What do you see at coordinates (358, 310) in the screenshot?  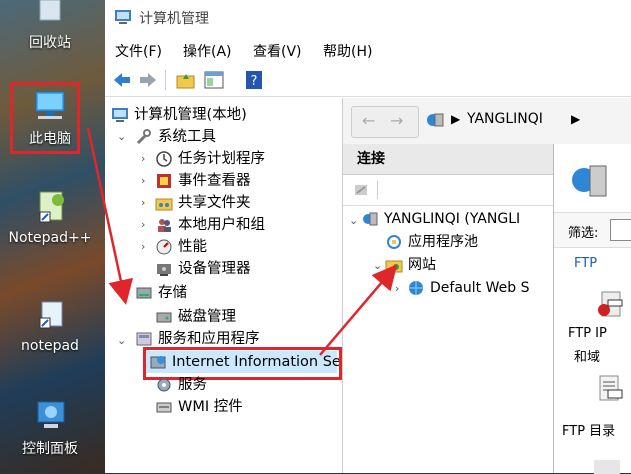 I see `arrow-iis-to-sites` at bounding box center [358, 310].